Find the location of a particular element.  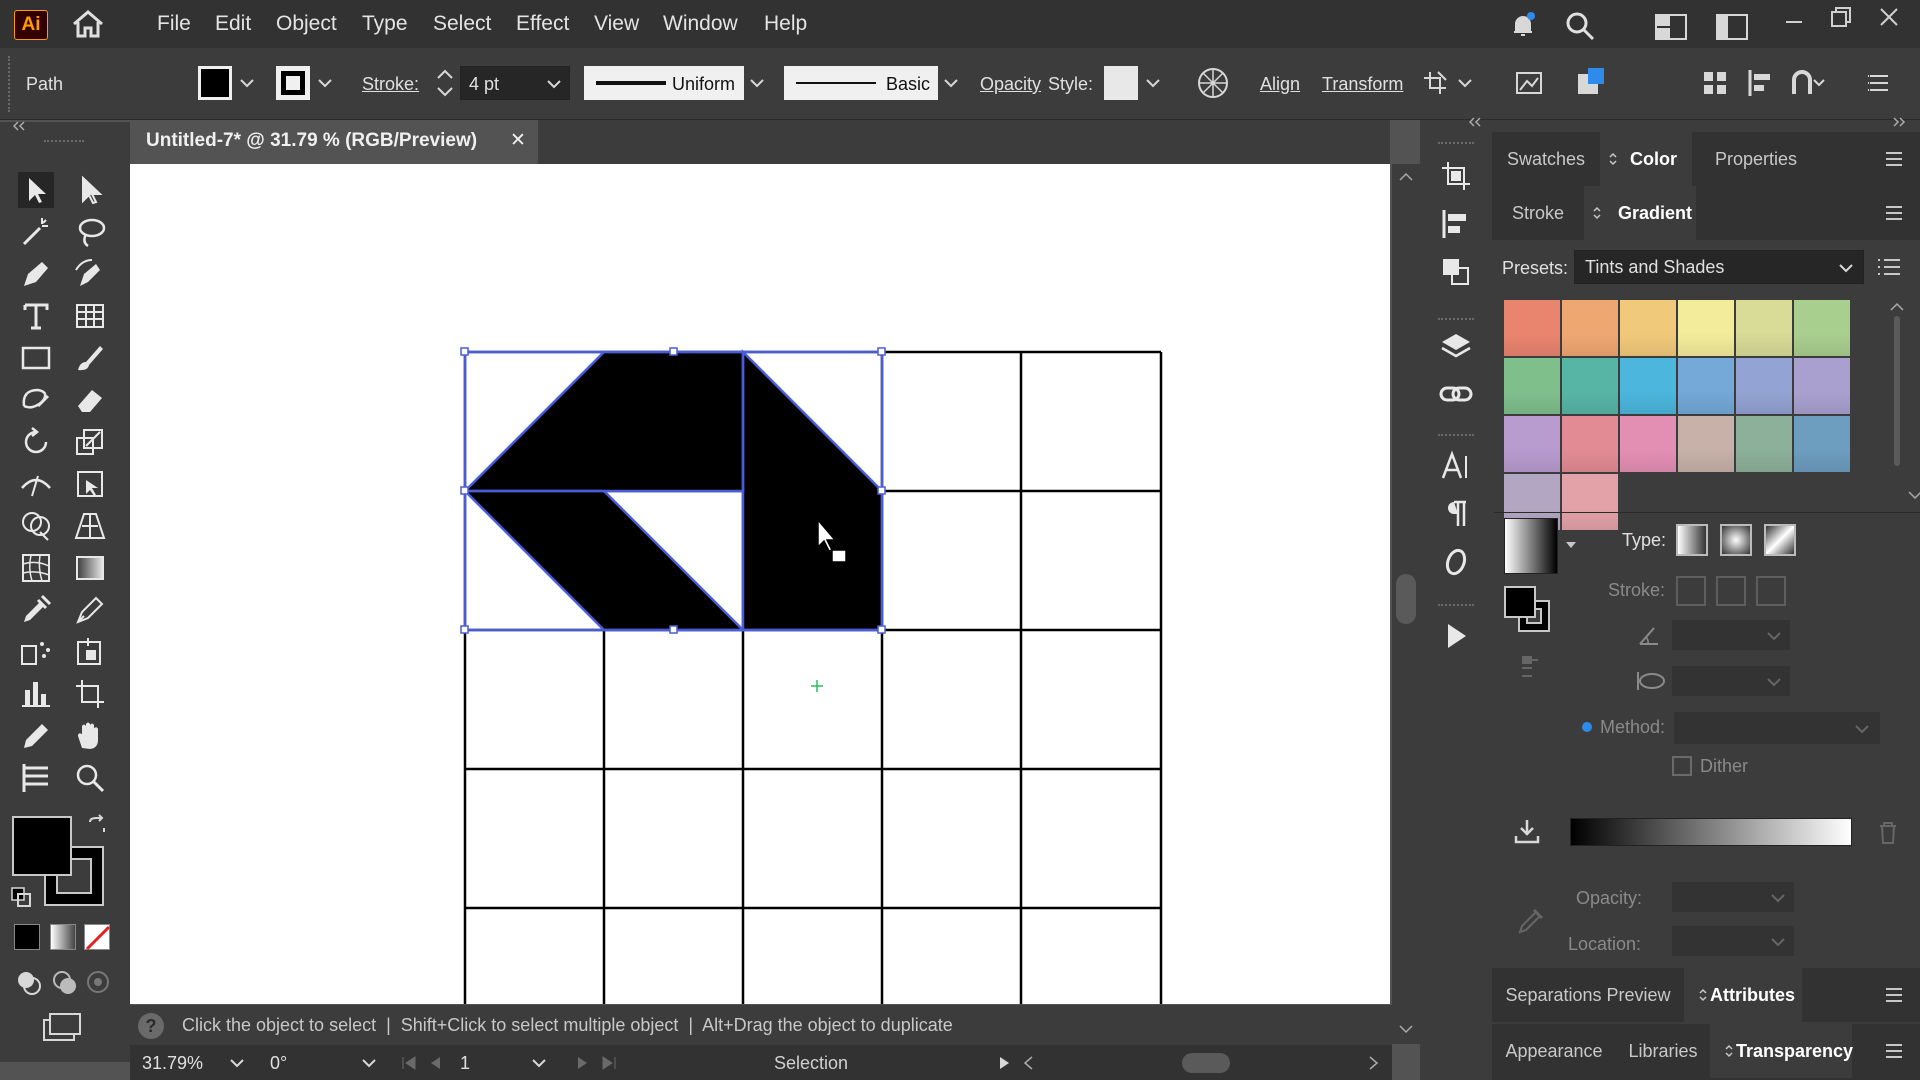

artboard-number-field: 1 is located at coordinates (502, 1062).